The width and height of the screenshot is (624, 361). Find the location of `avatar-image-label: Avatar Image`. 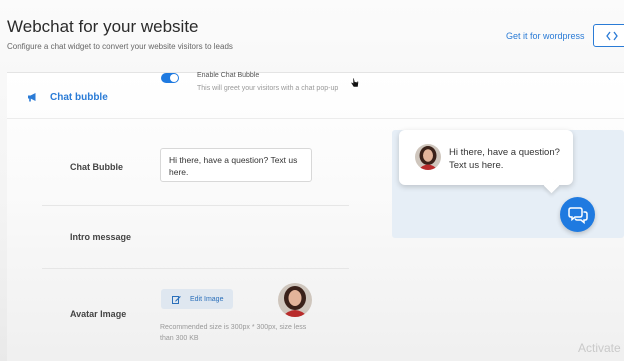

avatar-image-label: Avatar Image is located at coordinates (98, 314).